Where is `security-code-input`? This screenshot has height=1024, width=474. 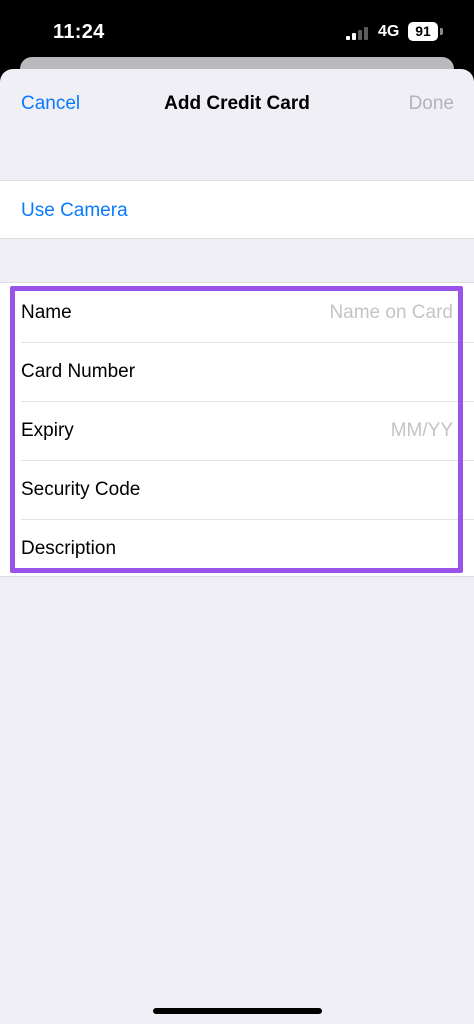
security-code-input is located at coordinates (344, 489).